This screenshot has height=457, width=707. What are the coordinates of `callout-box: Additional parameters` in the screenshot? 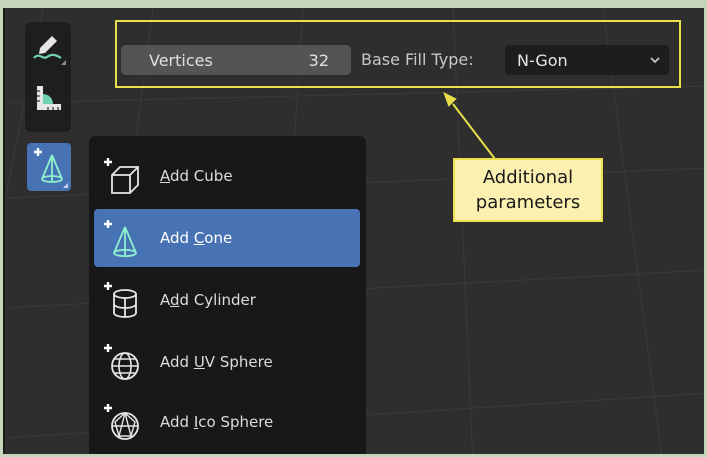 It's located at (528, 190).